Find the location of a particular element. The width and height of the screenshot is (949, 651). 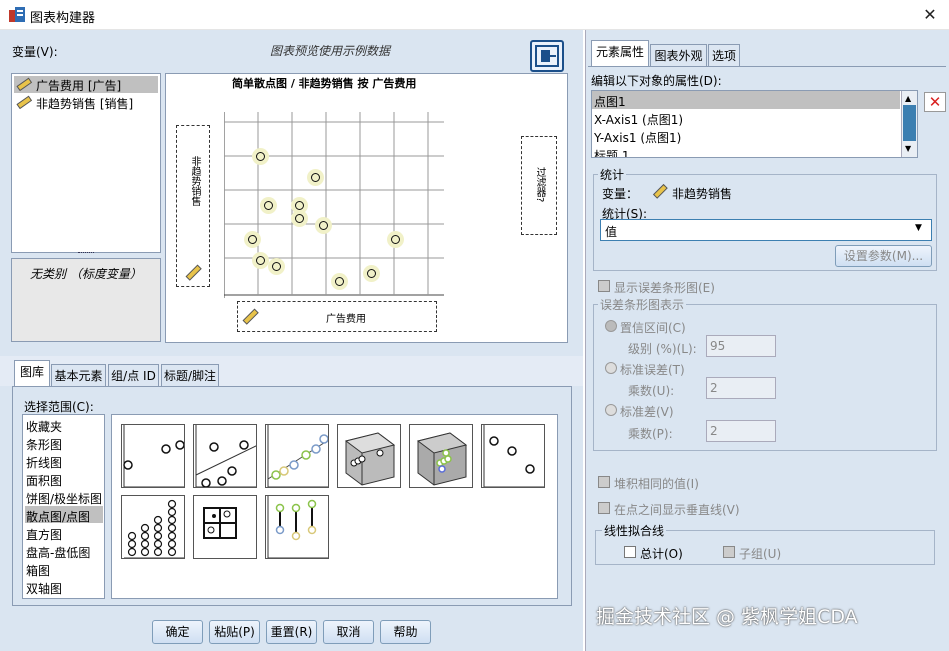

chart-type-item: 饼图/极坐标图 is located at coordinates (64, 498).